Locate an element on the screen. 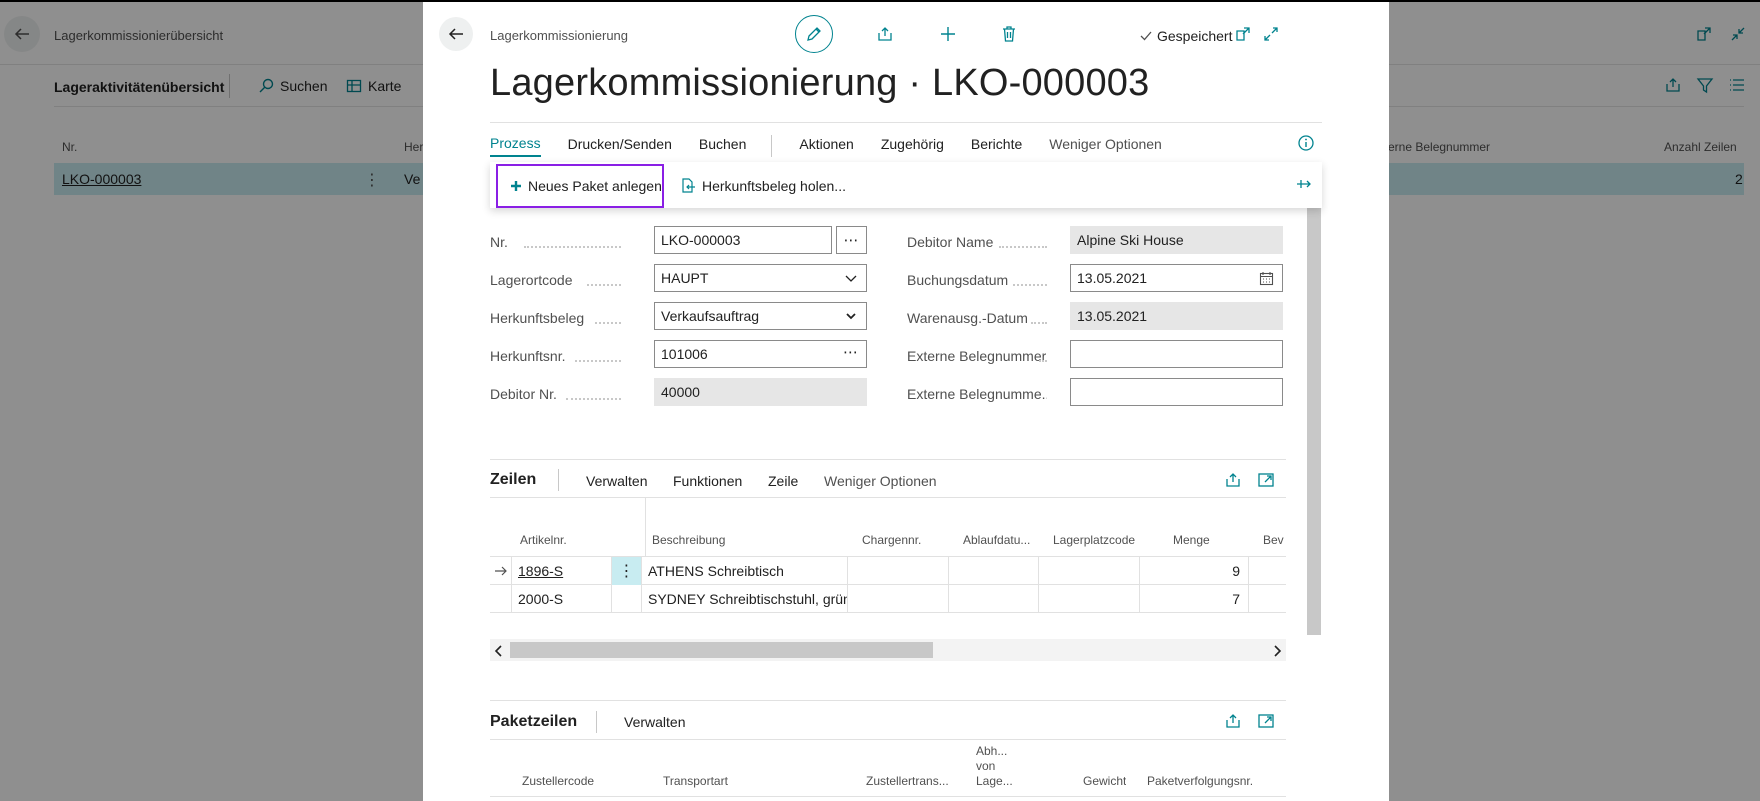  paketzeilen-expand-button is located at coordinates (1266, 723).